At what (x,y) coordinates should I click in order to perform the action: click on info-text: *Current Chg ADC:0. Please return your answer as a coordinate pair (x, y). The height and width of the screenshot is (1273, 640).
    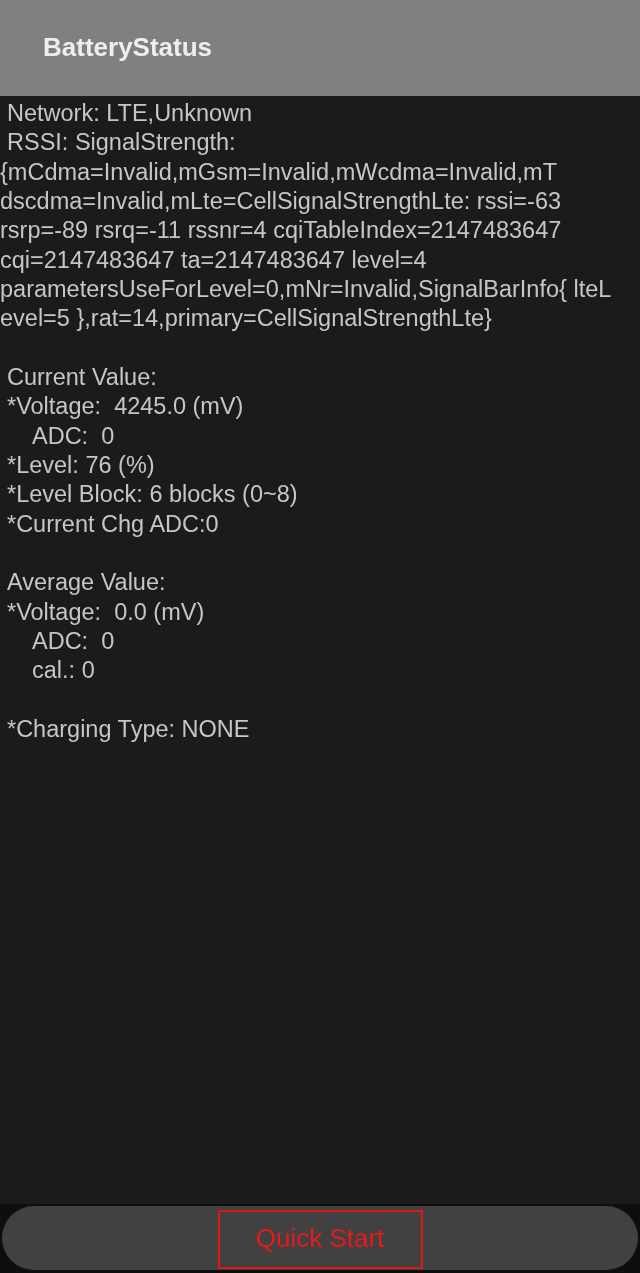
    Looking at the image, I should click on (113, 524).